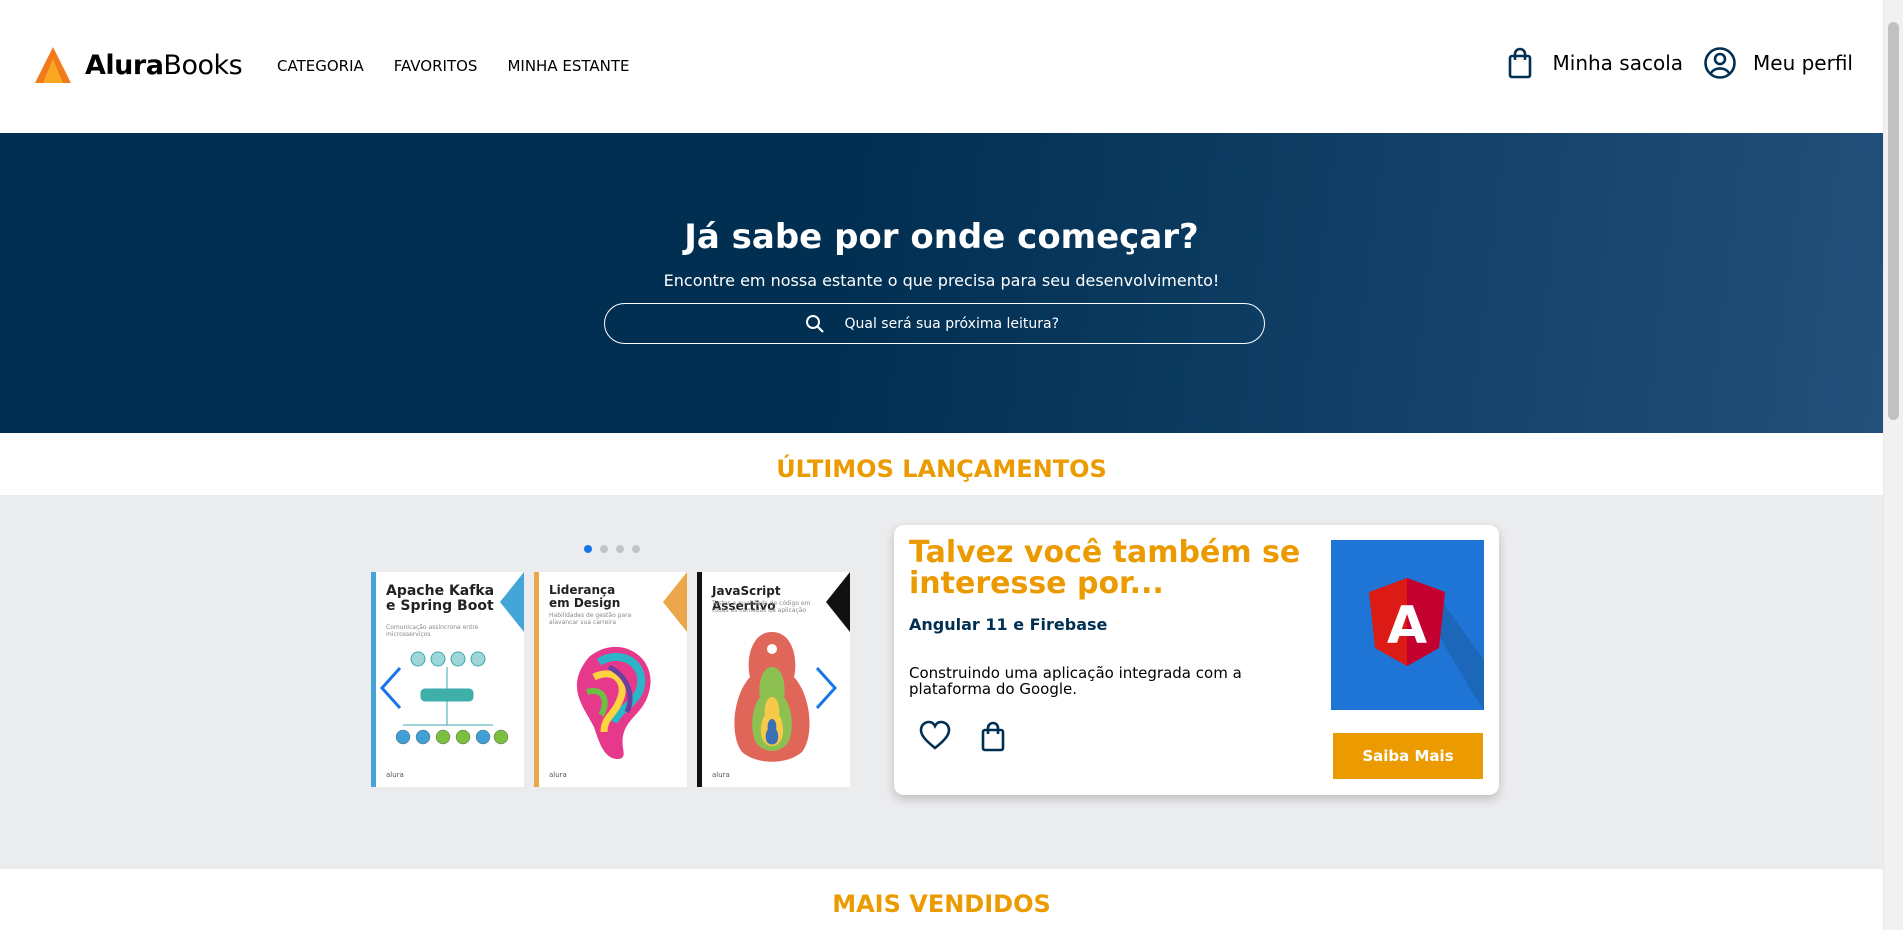 This screenshot has height=930, width=1903. I want to click on bestsellers-title: MAIS VENDIDOS, so click(941, 904).